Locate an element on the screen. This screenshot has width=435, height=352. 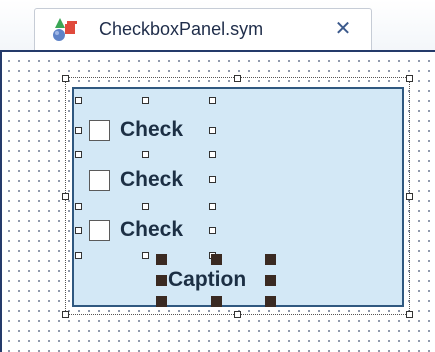
checkbox-2-label: Check is located at coordinates (152, 179).